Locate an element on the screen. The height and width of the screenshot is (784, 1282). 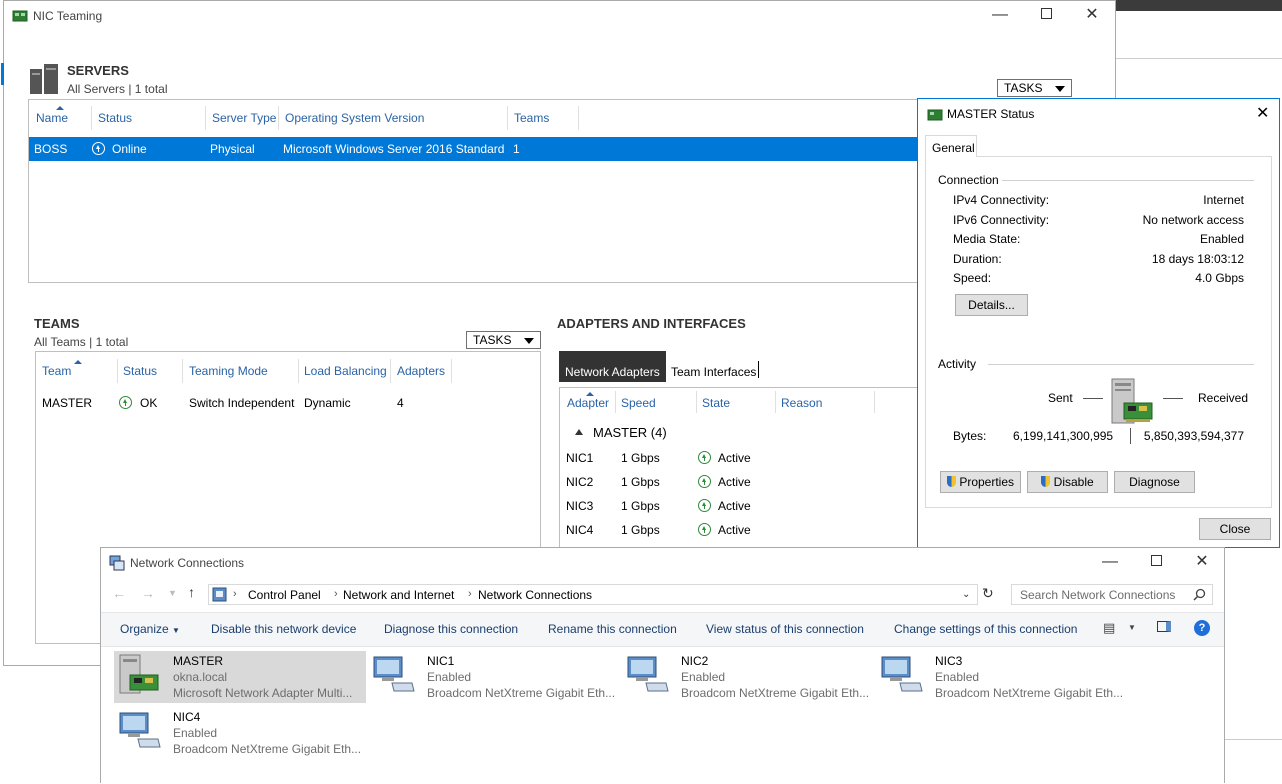
adapter-name: NIC2 is located at coordinates (580, 482).